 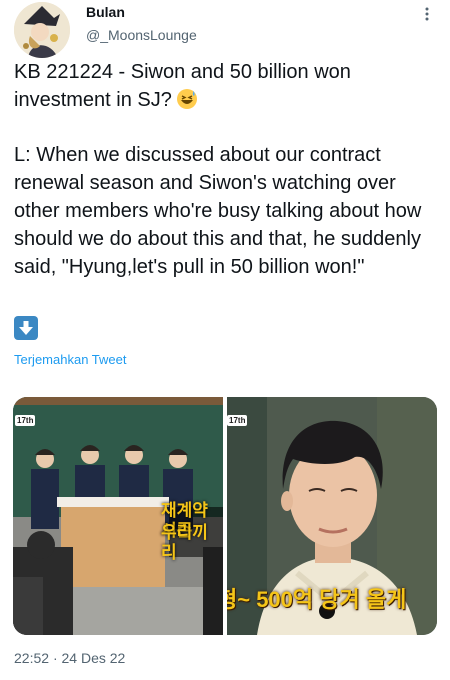 I want to click on media-left-caption-2: 우리끼리, so click(x=184, y=542).